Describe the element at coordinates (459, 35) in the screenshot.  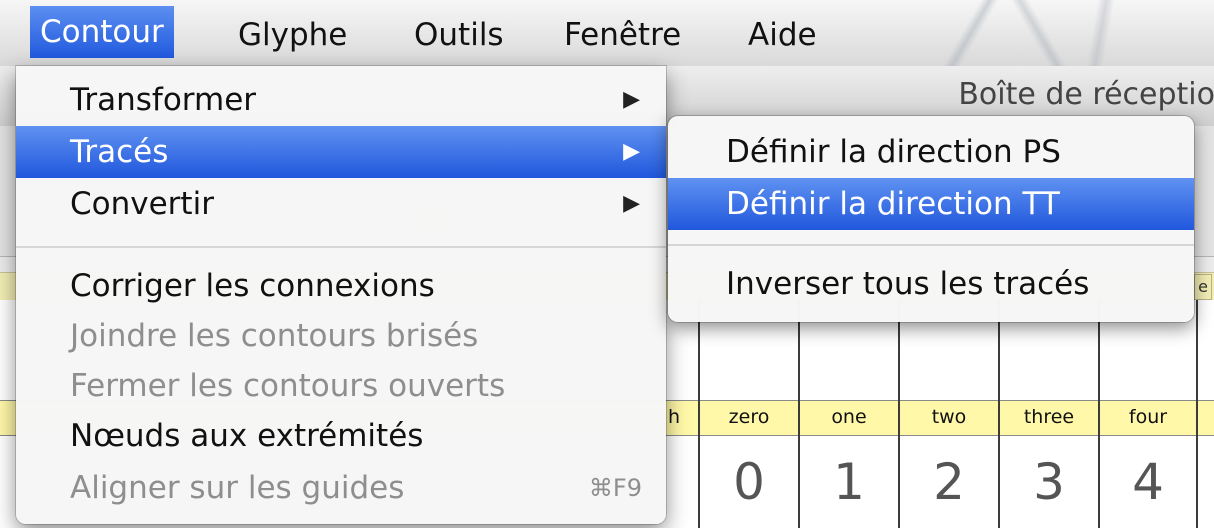
I see `menu-outils: Outils` at that location.